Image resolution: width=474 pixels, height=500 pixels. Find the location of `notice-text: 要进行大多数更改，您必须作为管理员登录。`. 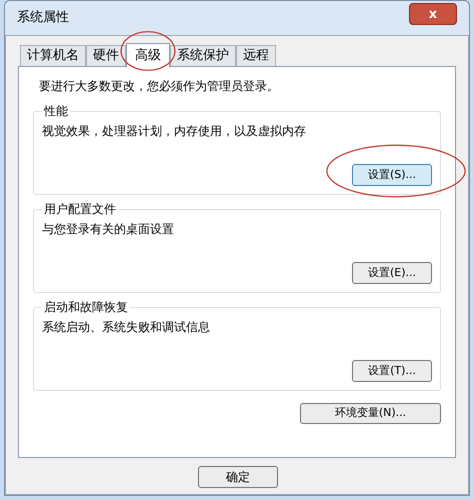

notice-text: 要进行大多数更改，您必须作为管理员登录。 is located at coordinates (159, 86).